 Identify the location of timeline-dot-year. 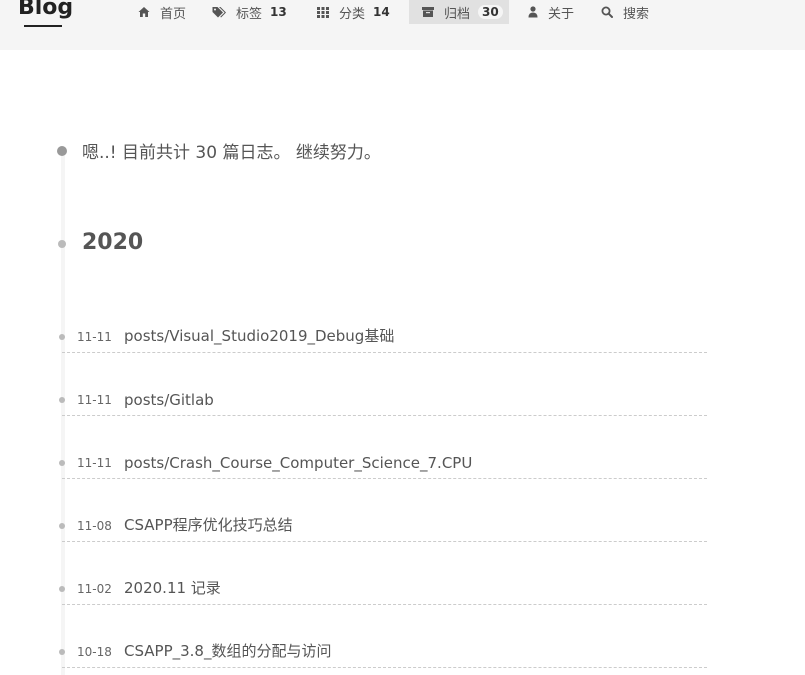
(62, 244).